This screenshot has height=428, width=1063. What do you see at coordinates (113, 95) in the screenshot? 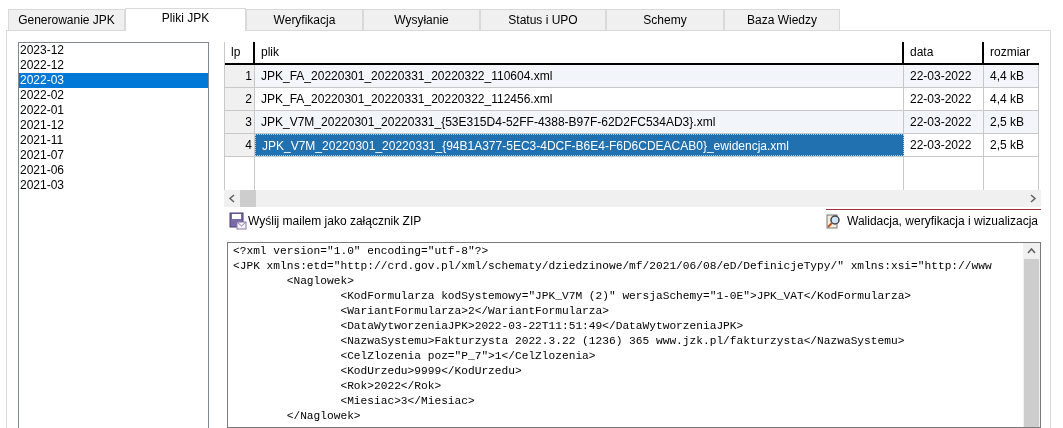
I see `period-item: 2022-02` at bounding box center [113, 95].